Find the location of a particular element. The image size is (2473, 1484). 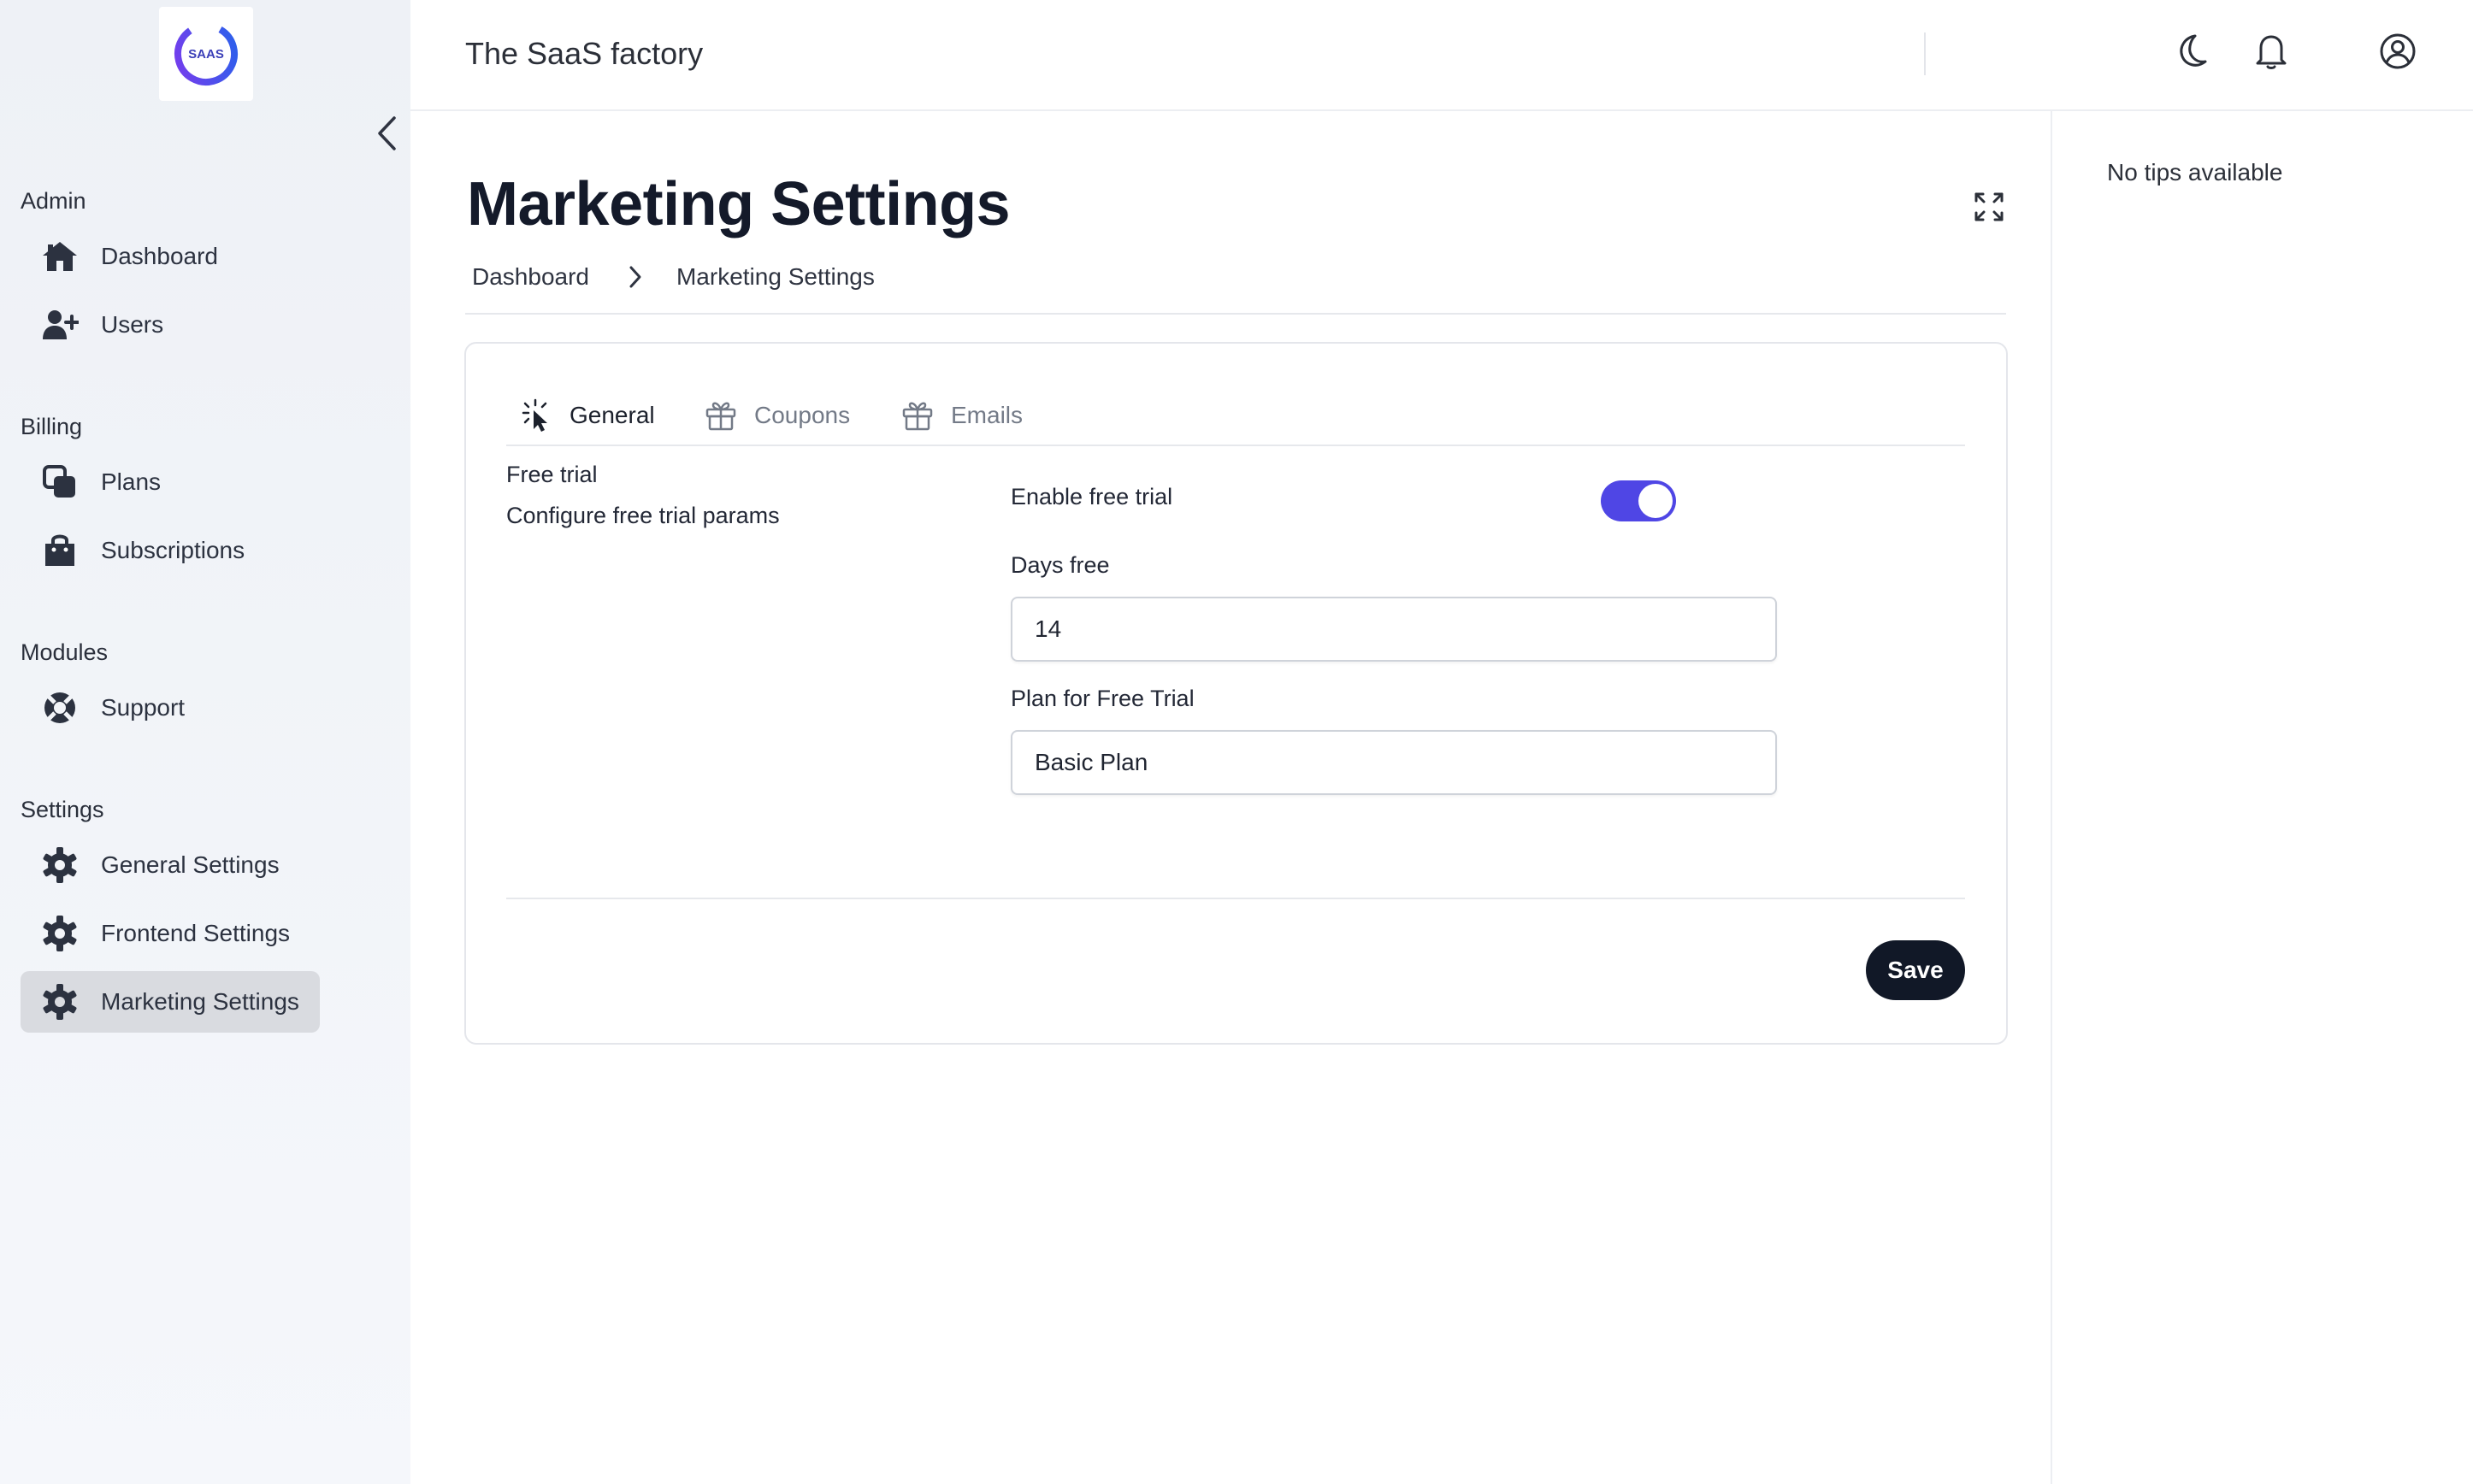

moon-icon is located at coordinates (2193, 50).